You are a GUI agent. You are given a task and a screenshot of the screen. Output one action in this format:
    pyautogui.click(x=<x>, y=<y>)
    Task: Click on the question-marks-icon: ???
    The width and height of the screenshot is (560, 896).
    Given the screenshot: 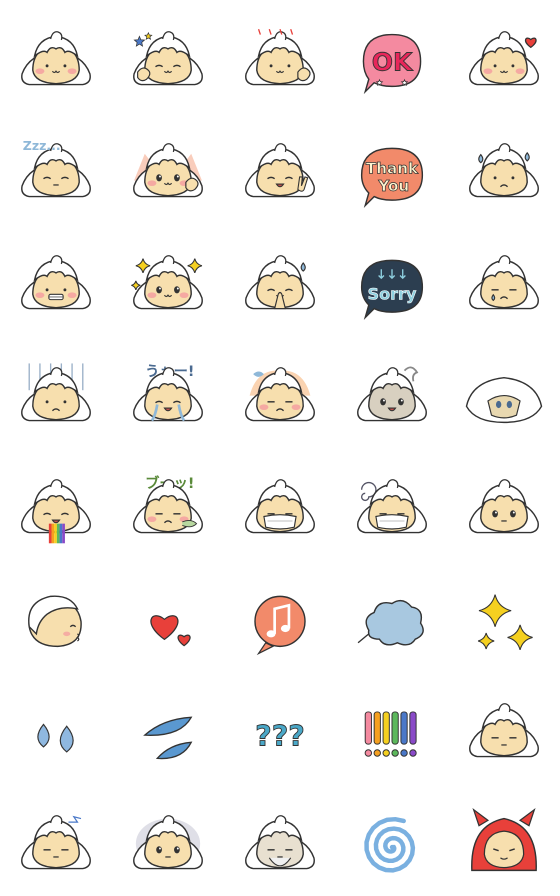 What is the action you would take?
    pyautogui.click(x=280, y=735)
    